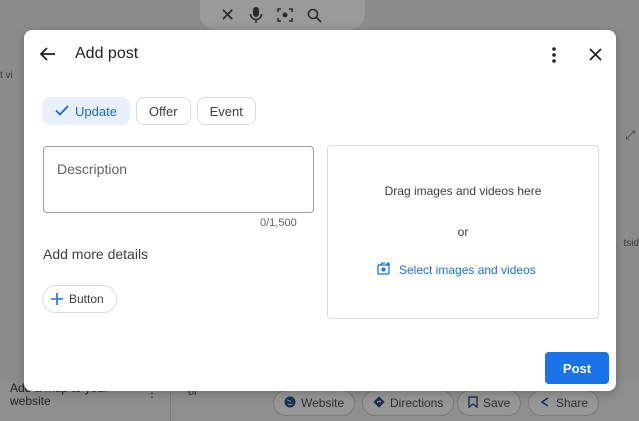  I want to click on close-icon, so click(595, 54).